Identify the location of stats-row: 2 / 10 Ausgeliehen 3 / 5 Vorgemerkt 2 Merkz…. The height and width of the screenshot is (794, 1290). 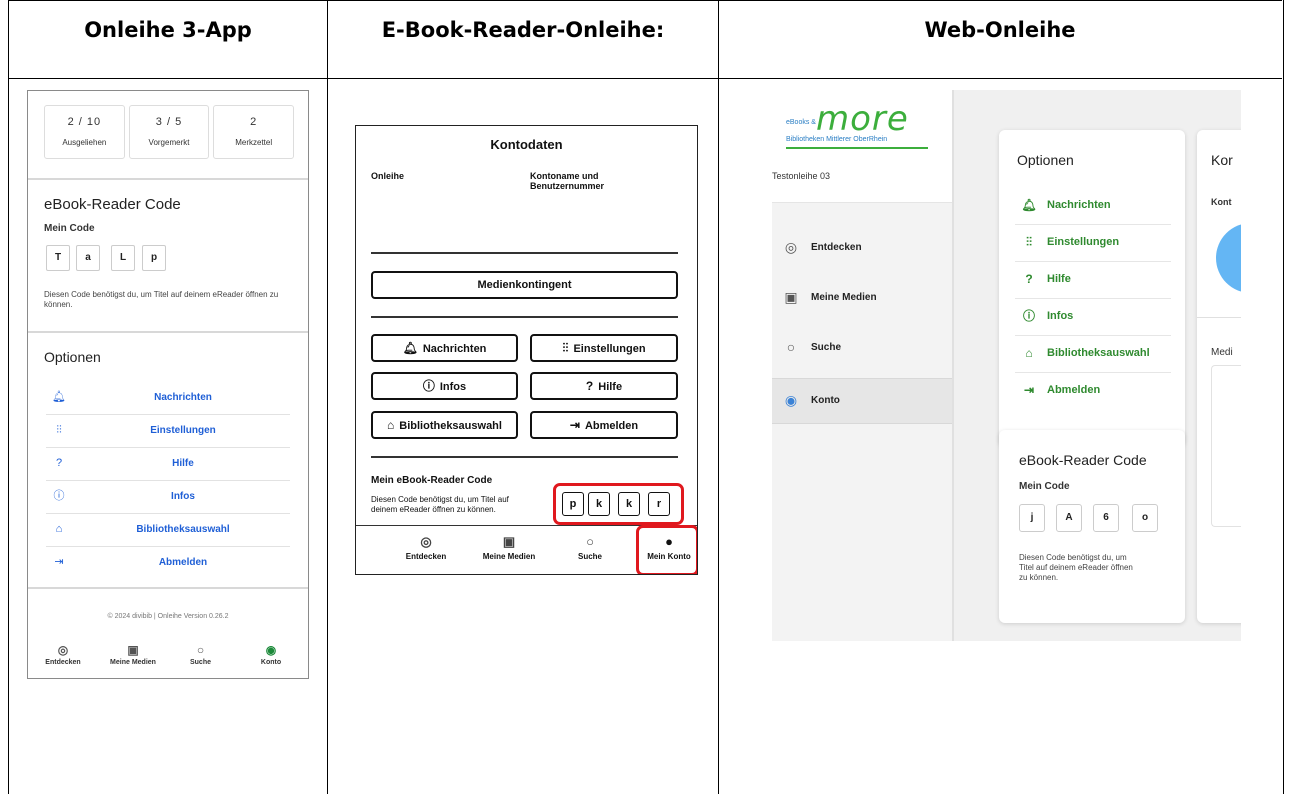
(169, 132).